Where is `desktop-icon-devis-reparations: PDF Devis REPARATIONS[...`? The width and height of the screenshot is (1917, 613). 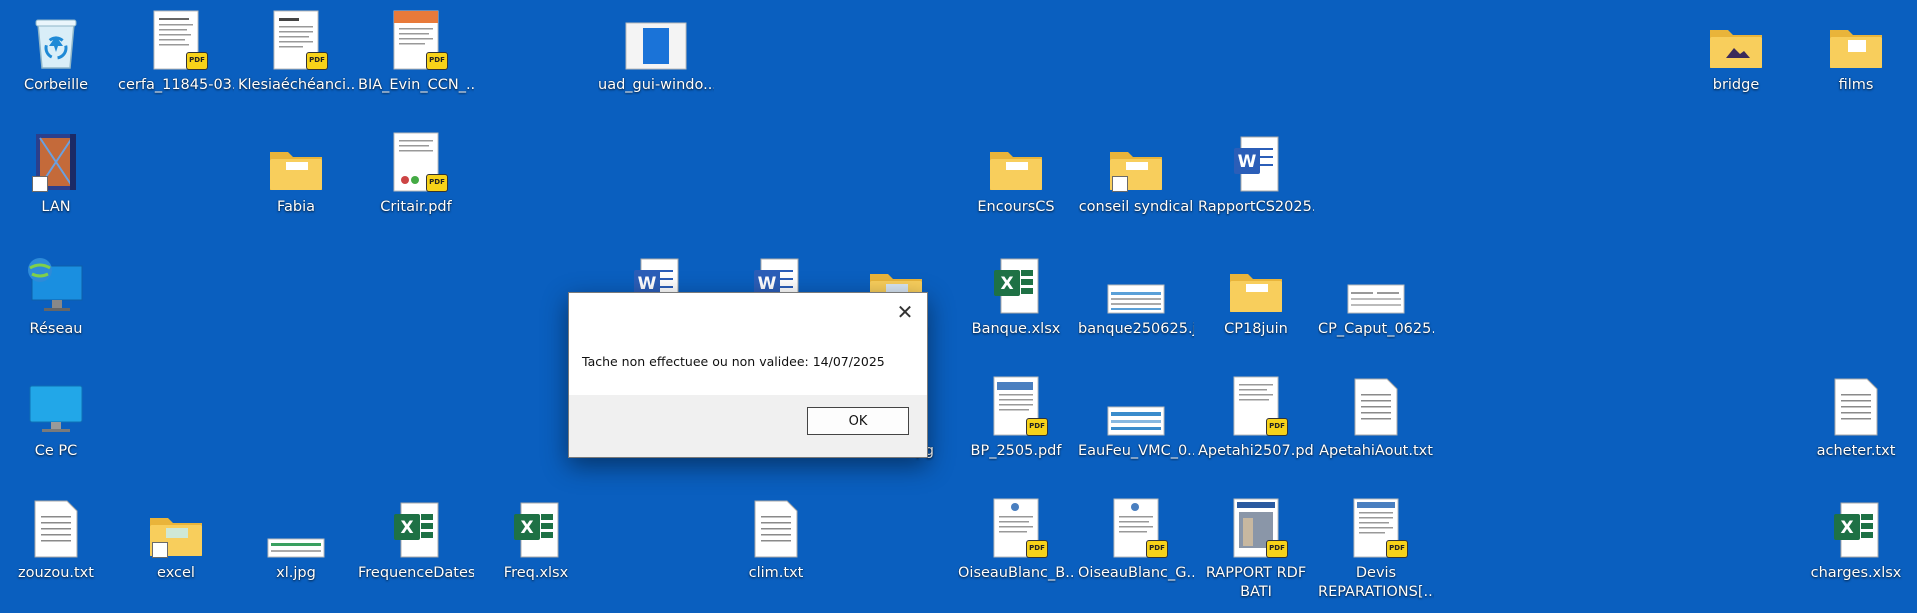 desktop-icon-devis-reparations: PDF Devis REPARATIONS[... is located at coordinates (1376, 549).